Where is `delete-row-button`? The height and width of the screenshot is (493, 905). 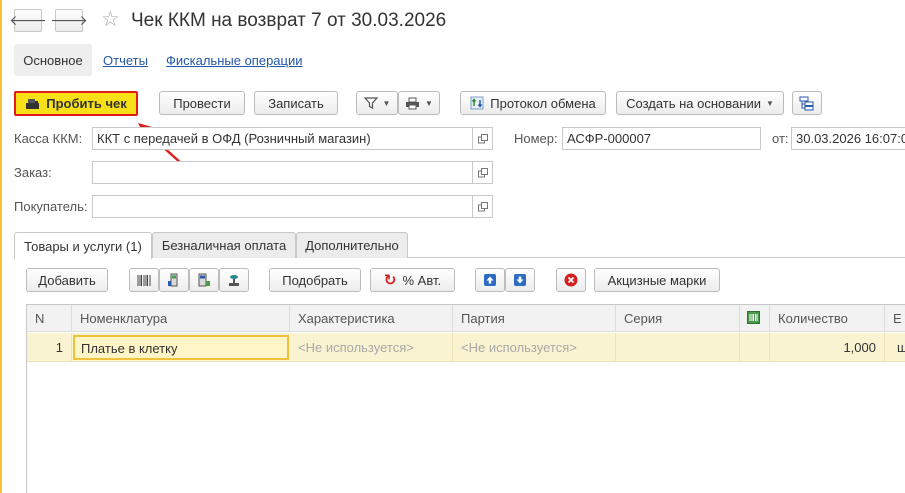 delete-row-button is located at coordinates (571, 280).